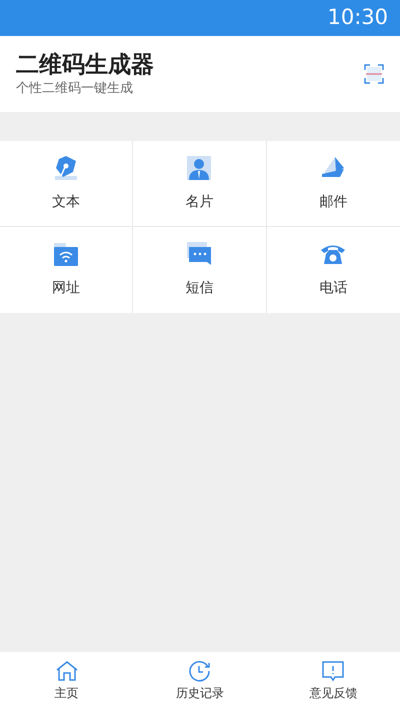 The height and width of the screenshot is (710, 400). I want to click on nav-tab: 意见反馈, so click(333, 681).